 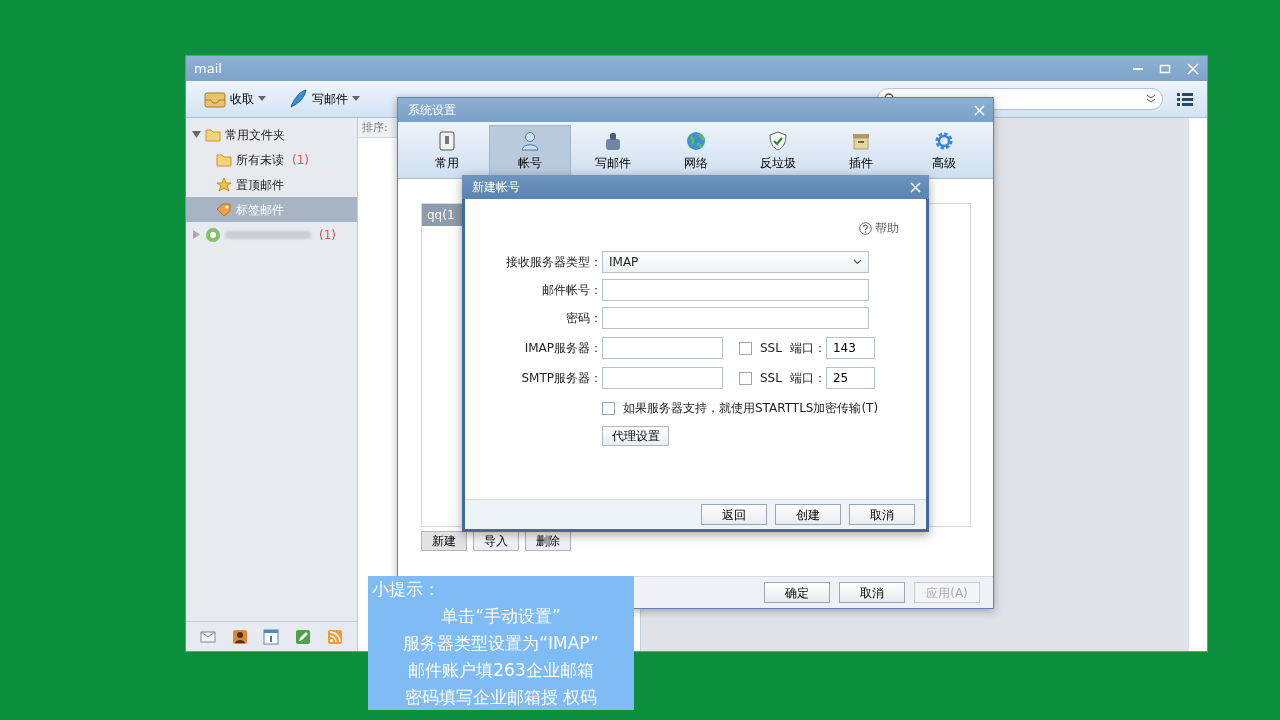 What do you see at coordinates (635, 436) in the screenshot?
I see `proxy-settings-button: 代理设置` at bounding box center [635, 436].